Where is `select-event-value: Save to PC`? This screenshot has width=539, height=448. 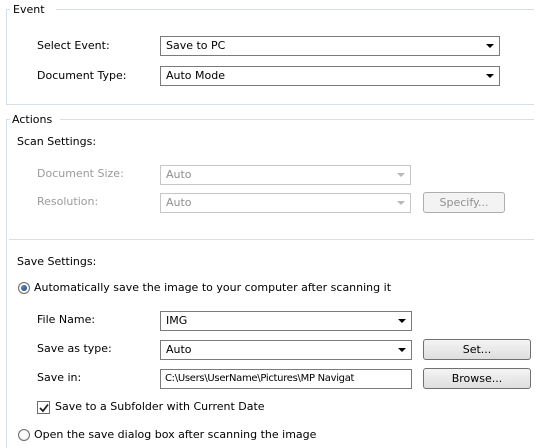 select-event-value: Save to PC is located at coordinates (196, 45).